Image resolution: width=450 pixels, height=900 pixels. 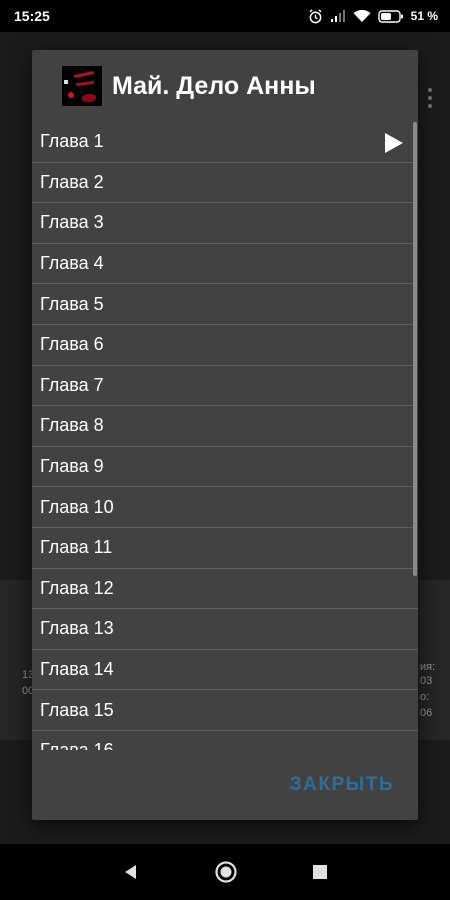 What do you see at coordinates (76, 547) in the screenshot?
I see `chapter-label: Глава 11` at bounding box center [76, 547].